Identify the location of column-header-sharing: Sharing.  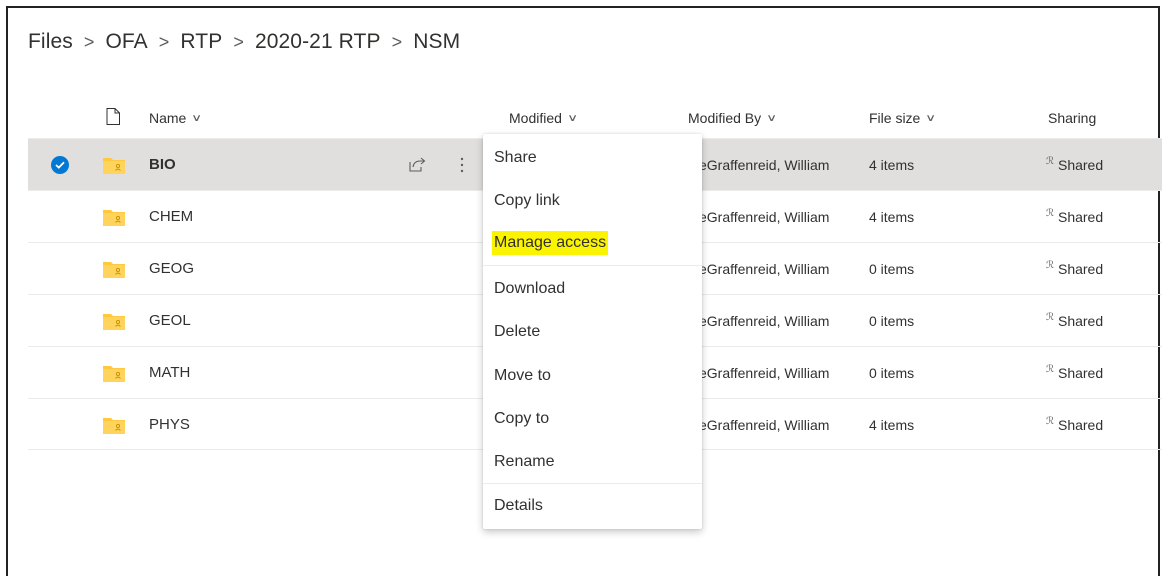
(1072, 118).